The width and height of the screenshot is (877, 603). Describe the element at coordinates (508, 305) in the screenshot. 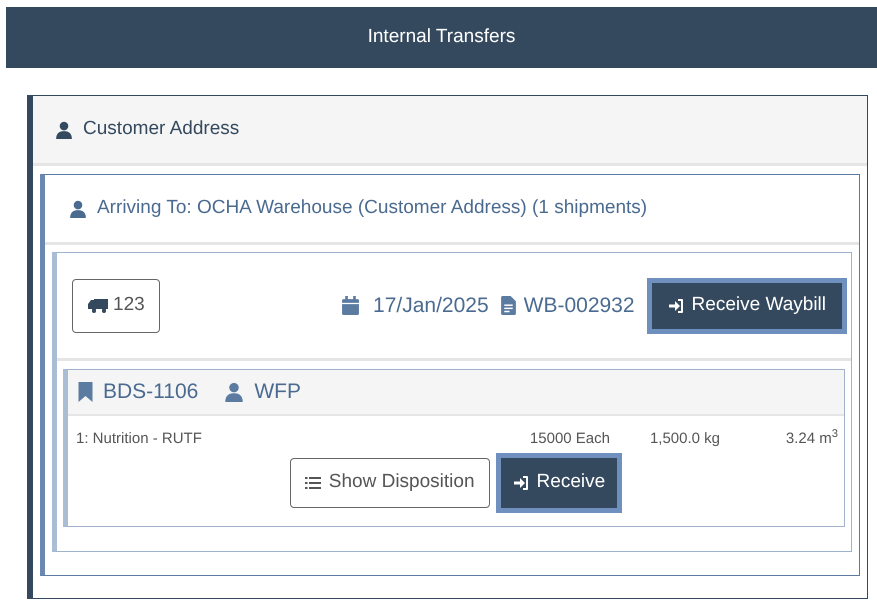

I see `document-icon` at that location.